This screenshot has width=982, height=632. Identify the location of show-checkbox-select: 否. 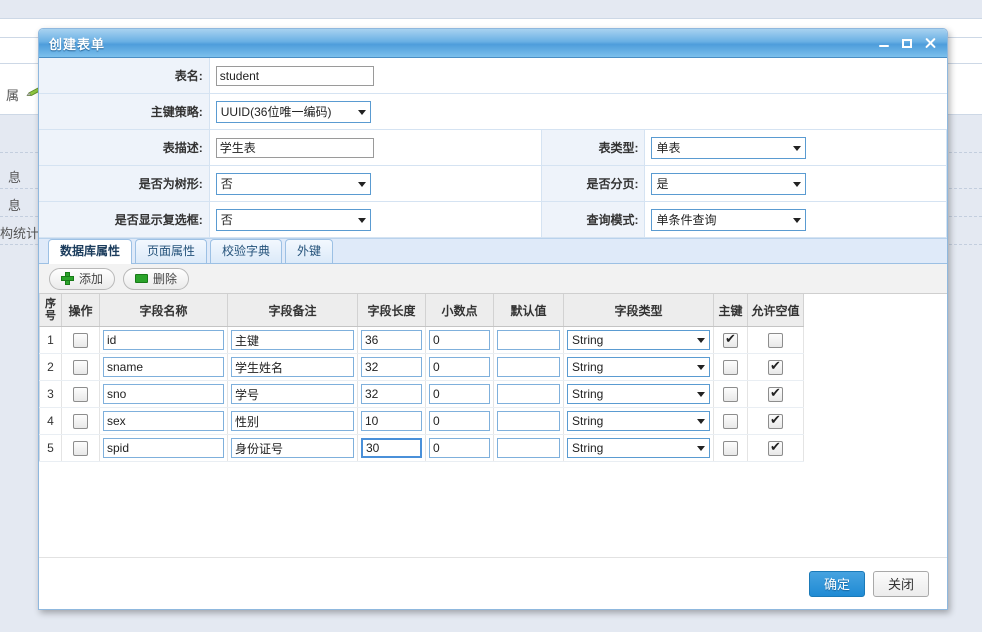
(293, 219).